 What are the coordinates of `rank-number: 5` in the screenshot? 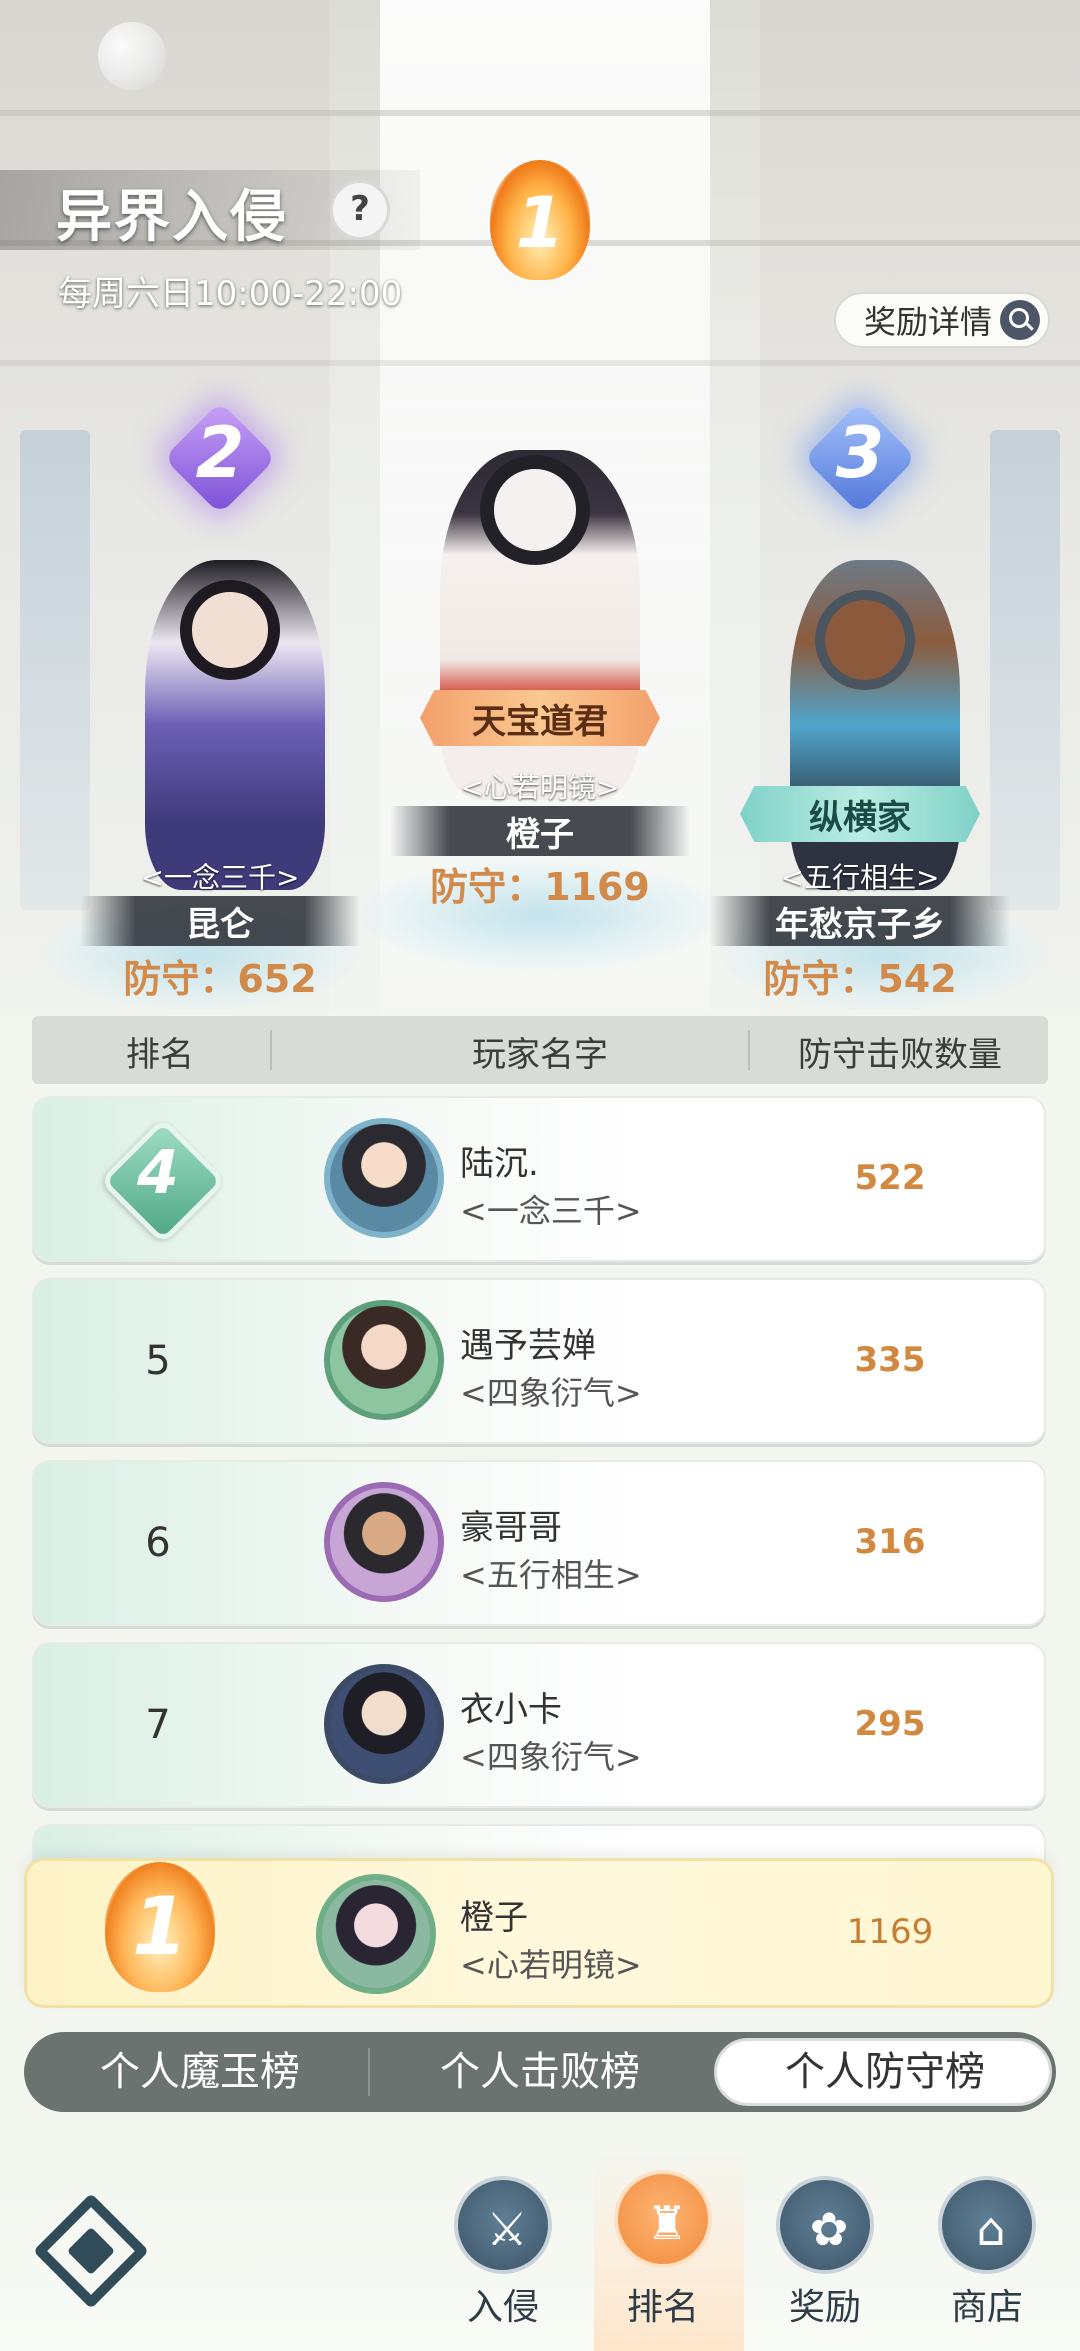 It's located at (158, 1361).